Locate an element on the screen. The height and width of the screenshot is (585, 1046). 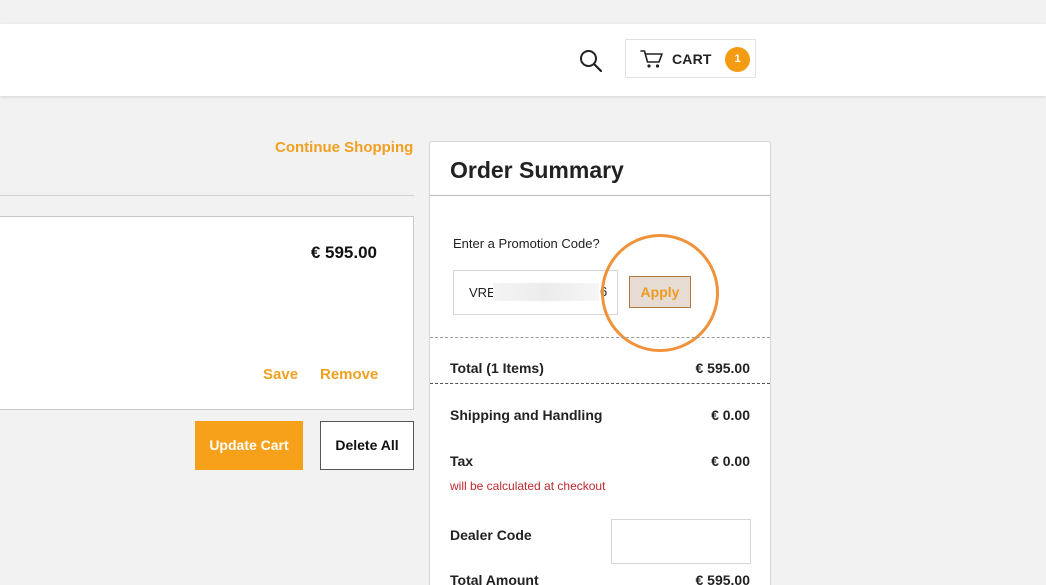
remove-item-link: Remove is located at coordinates (349, 374).